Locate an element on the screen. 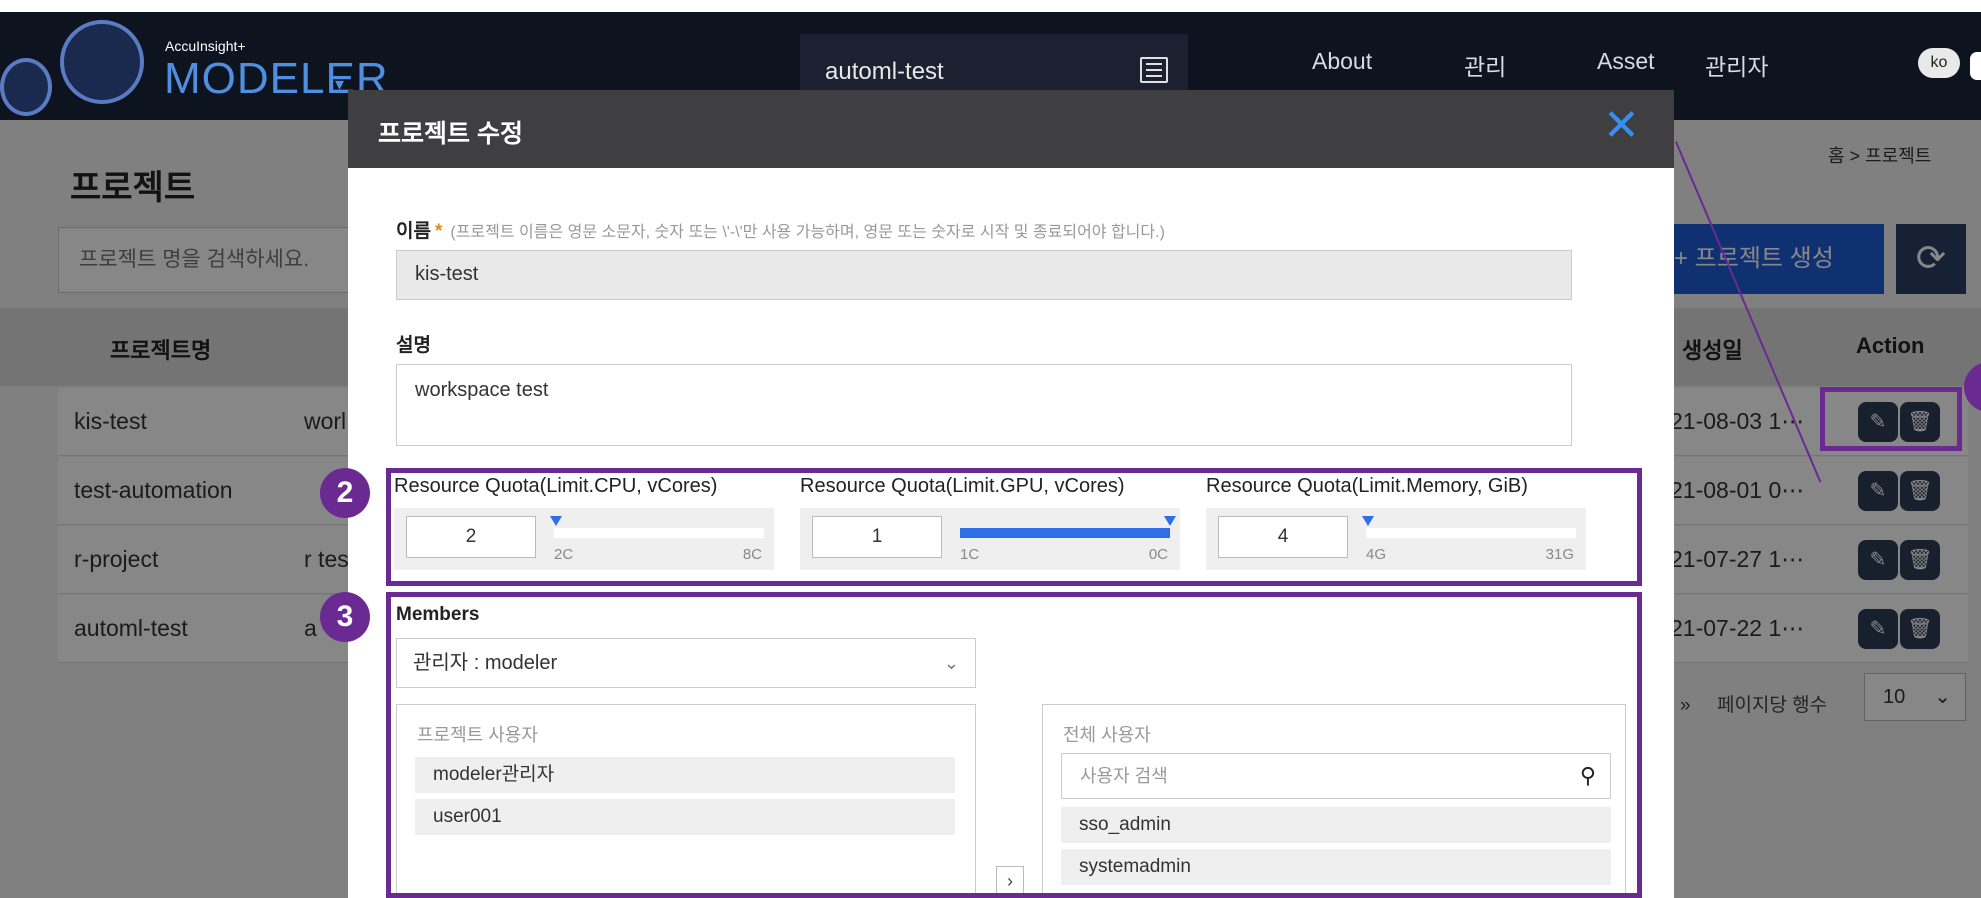 This screenshot has height=898, width=1981. caret-down-icon: ▾ is located at coordinates (339, 84).